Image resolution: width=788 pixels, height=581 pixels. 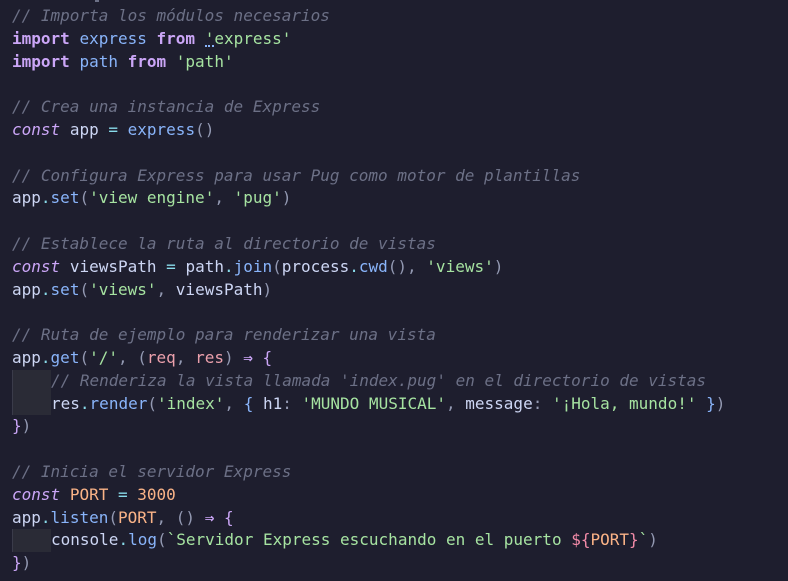 I want to click on code-token: join, so click(x=253, y=266).